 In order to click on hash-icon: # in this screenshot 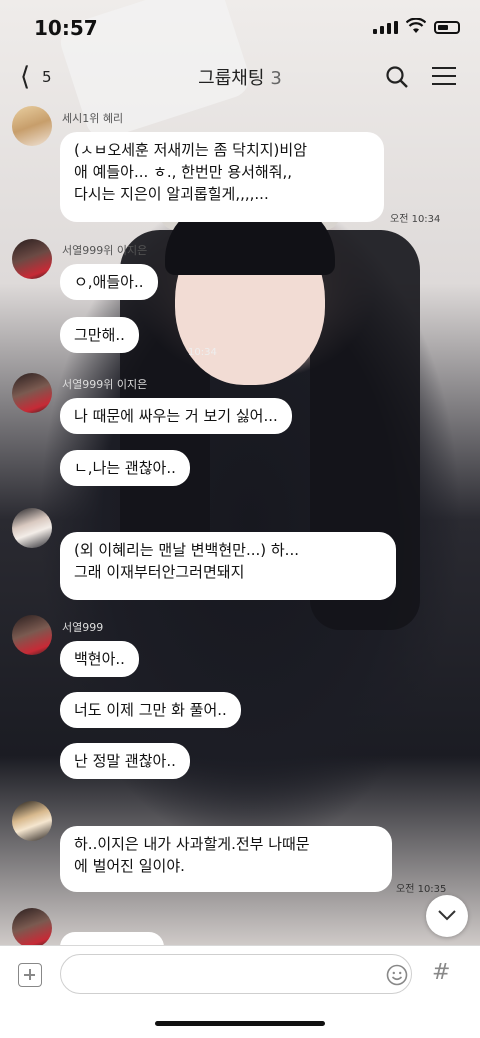, I will do `click(441, 972)`.